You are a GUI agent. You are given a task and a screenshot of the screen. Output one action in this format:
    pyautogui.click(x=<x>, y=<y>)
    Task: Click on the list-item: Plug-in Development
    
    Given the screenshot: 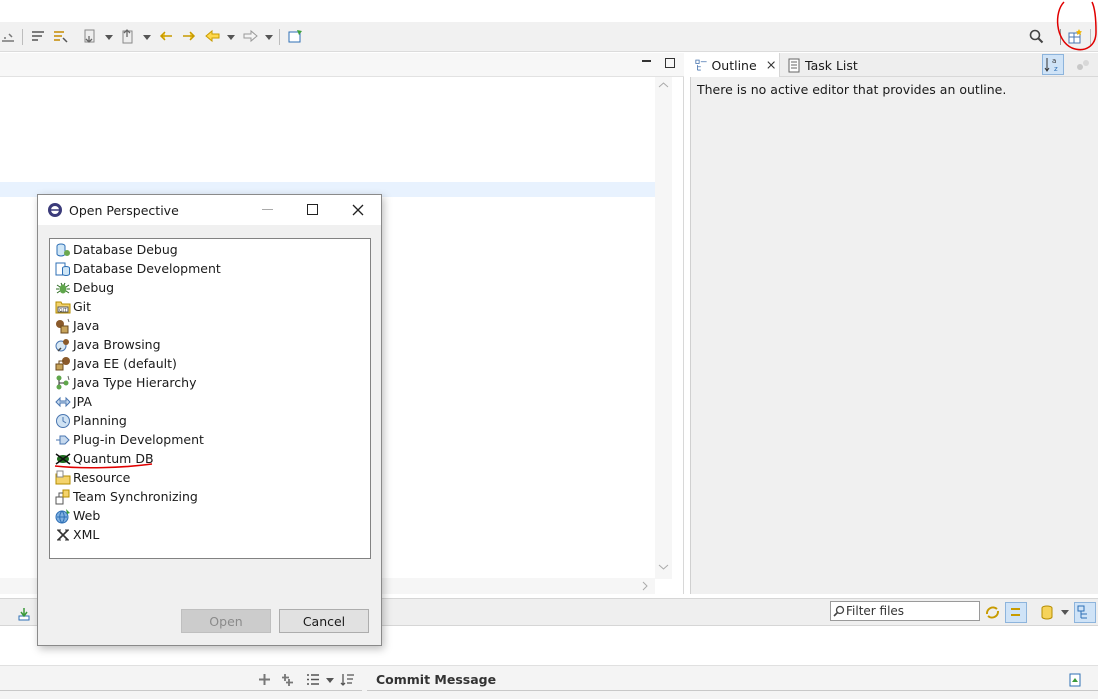 What is the action you would take?
    pyautogui.click(x=129, y=439)
    